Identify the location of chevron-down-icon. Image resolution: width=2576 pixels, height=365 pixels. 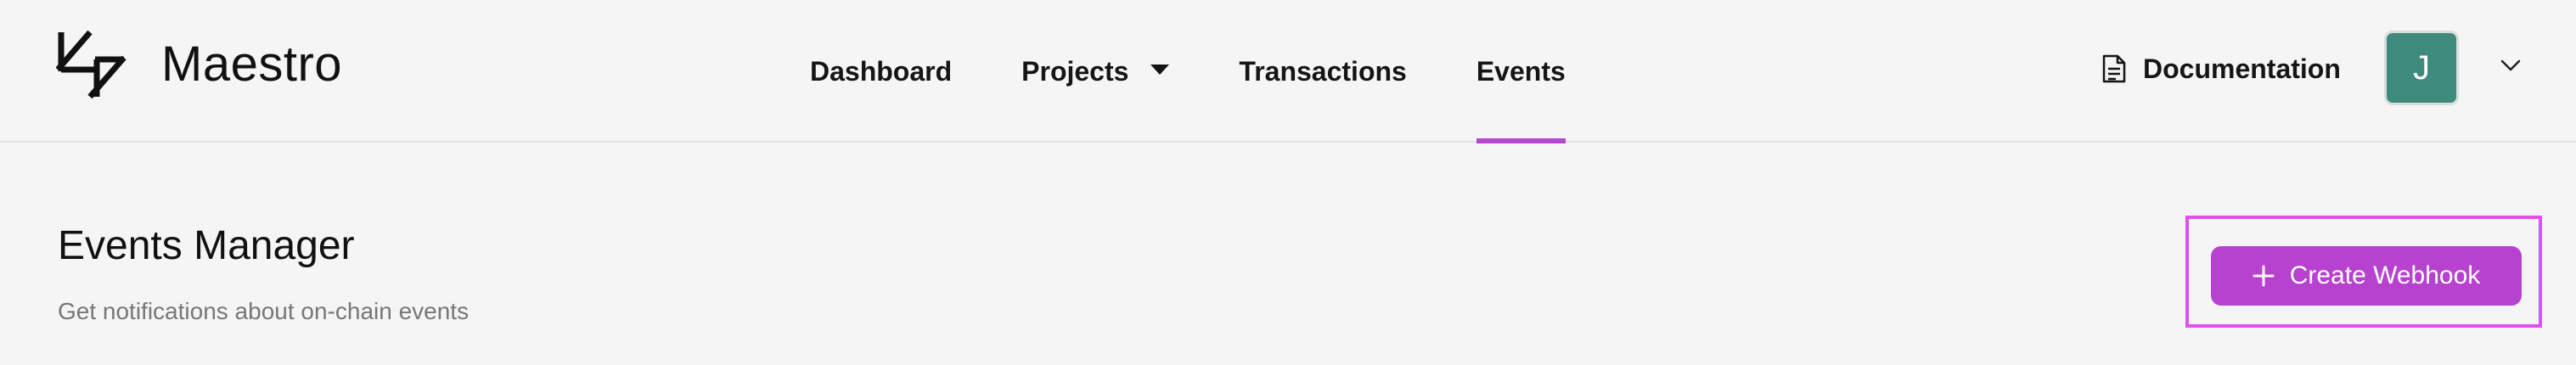
(2511, 65).